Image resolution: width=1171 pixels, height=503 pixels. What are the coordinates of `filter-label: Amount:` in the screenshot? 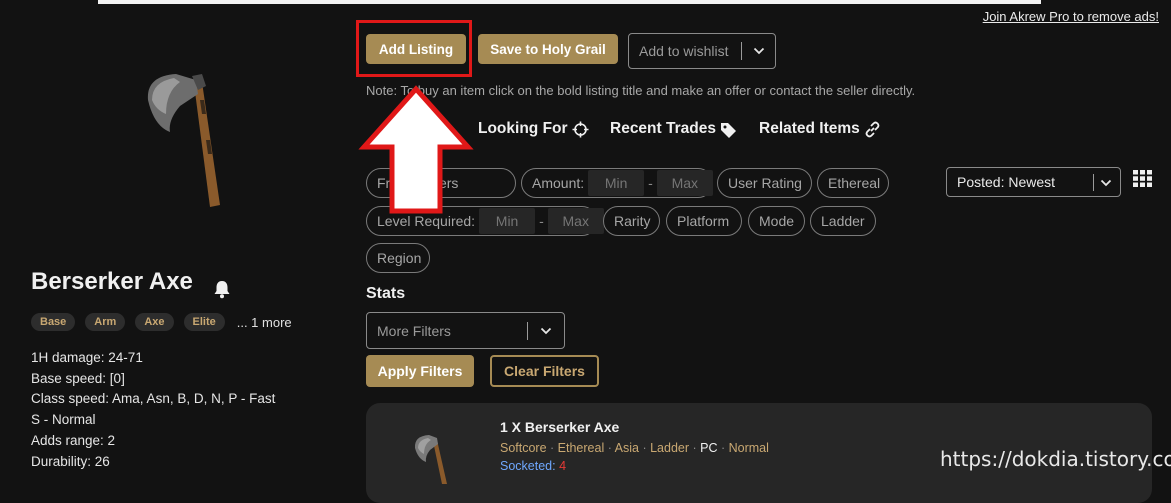 It's located at (558, 183).